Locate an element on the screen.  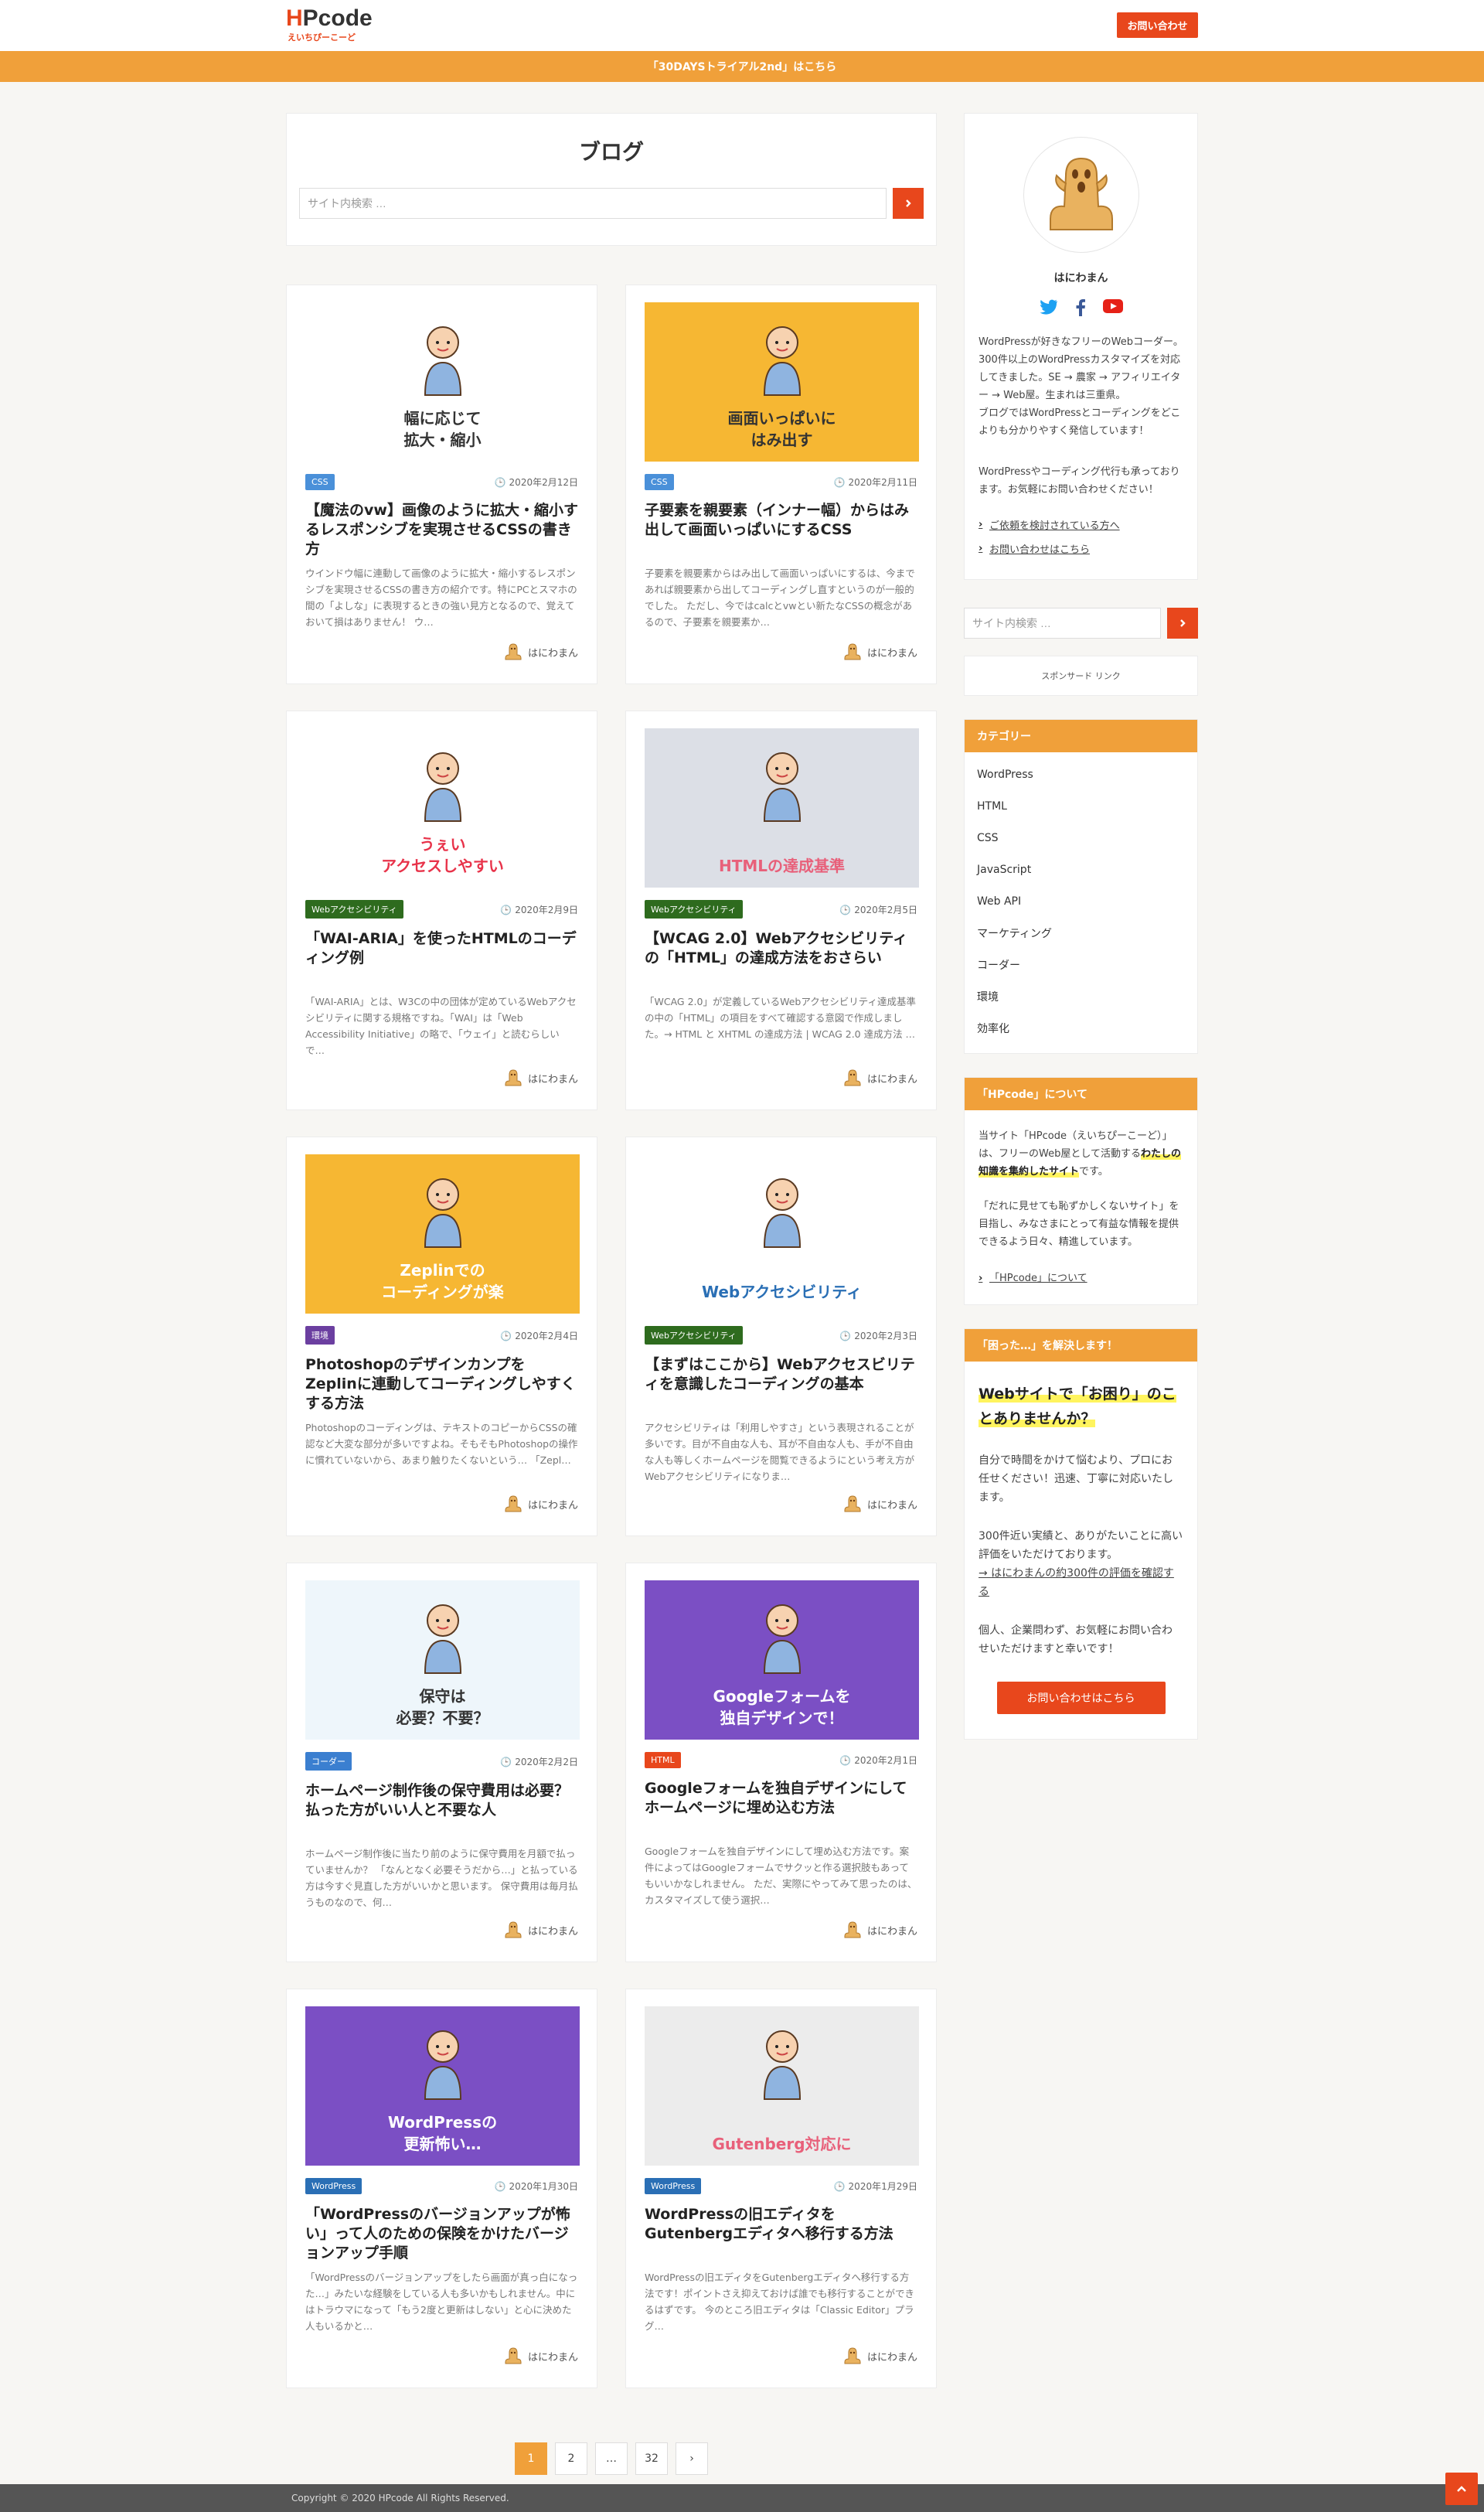
category-item: 効率化 is located at coordinates (1081, 1028).